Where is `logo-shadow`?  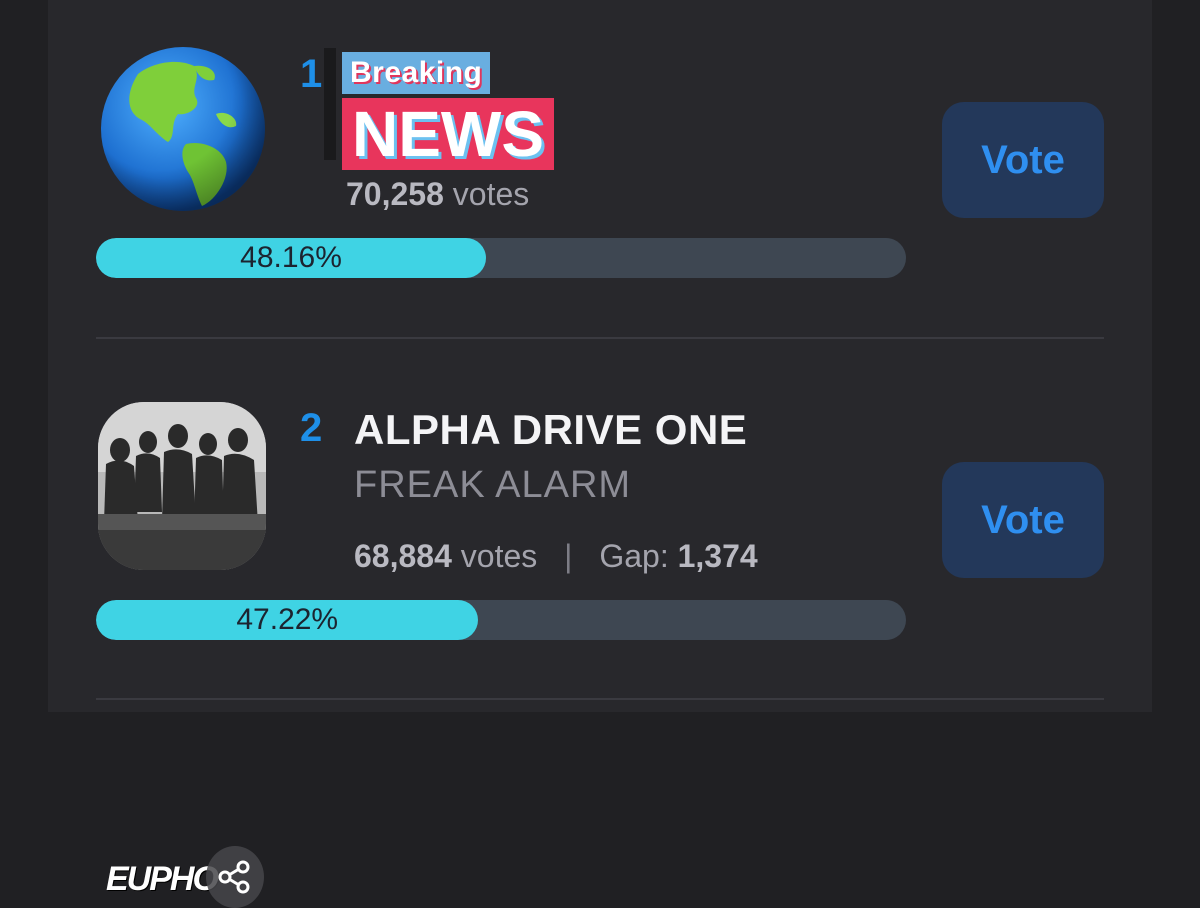
logo-shadow is located at coordinates (330, 104).